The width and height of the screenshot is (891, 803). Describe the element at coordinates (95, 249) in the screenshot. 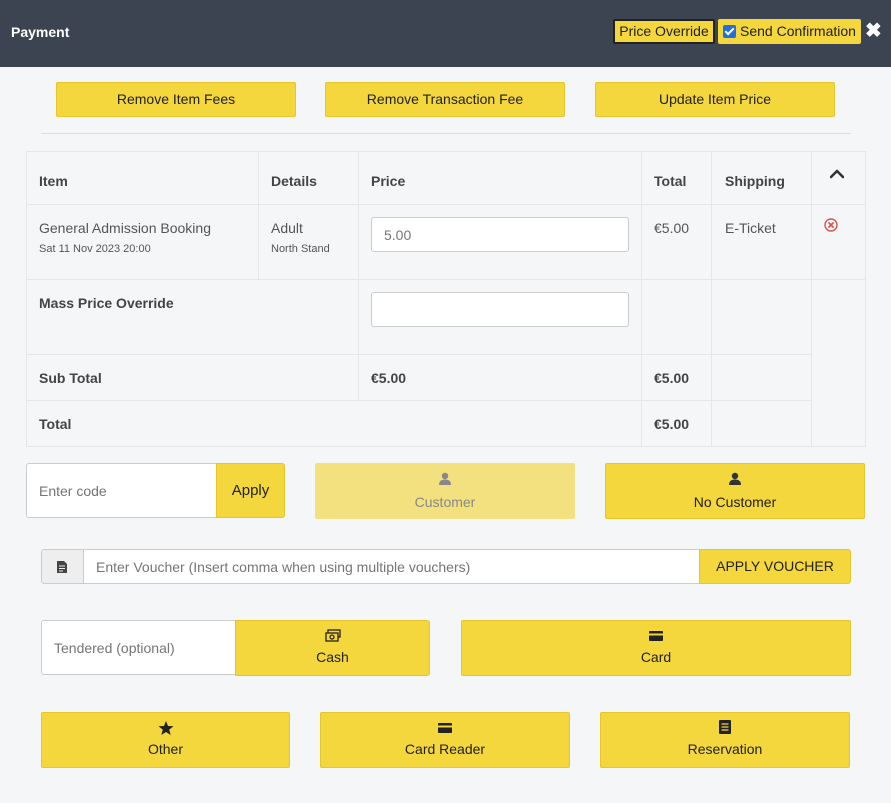

I see `item-date: Sat 11 Nov 2023 20:00` at that location.